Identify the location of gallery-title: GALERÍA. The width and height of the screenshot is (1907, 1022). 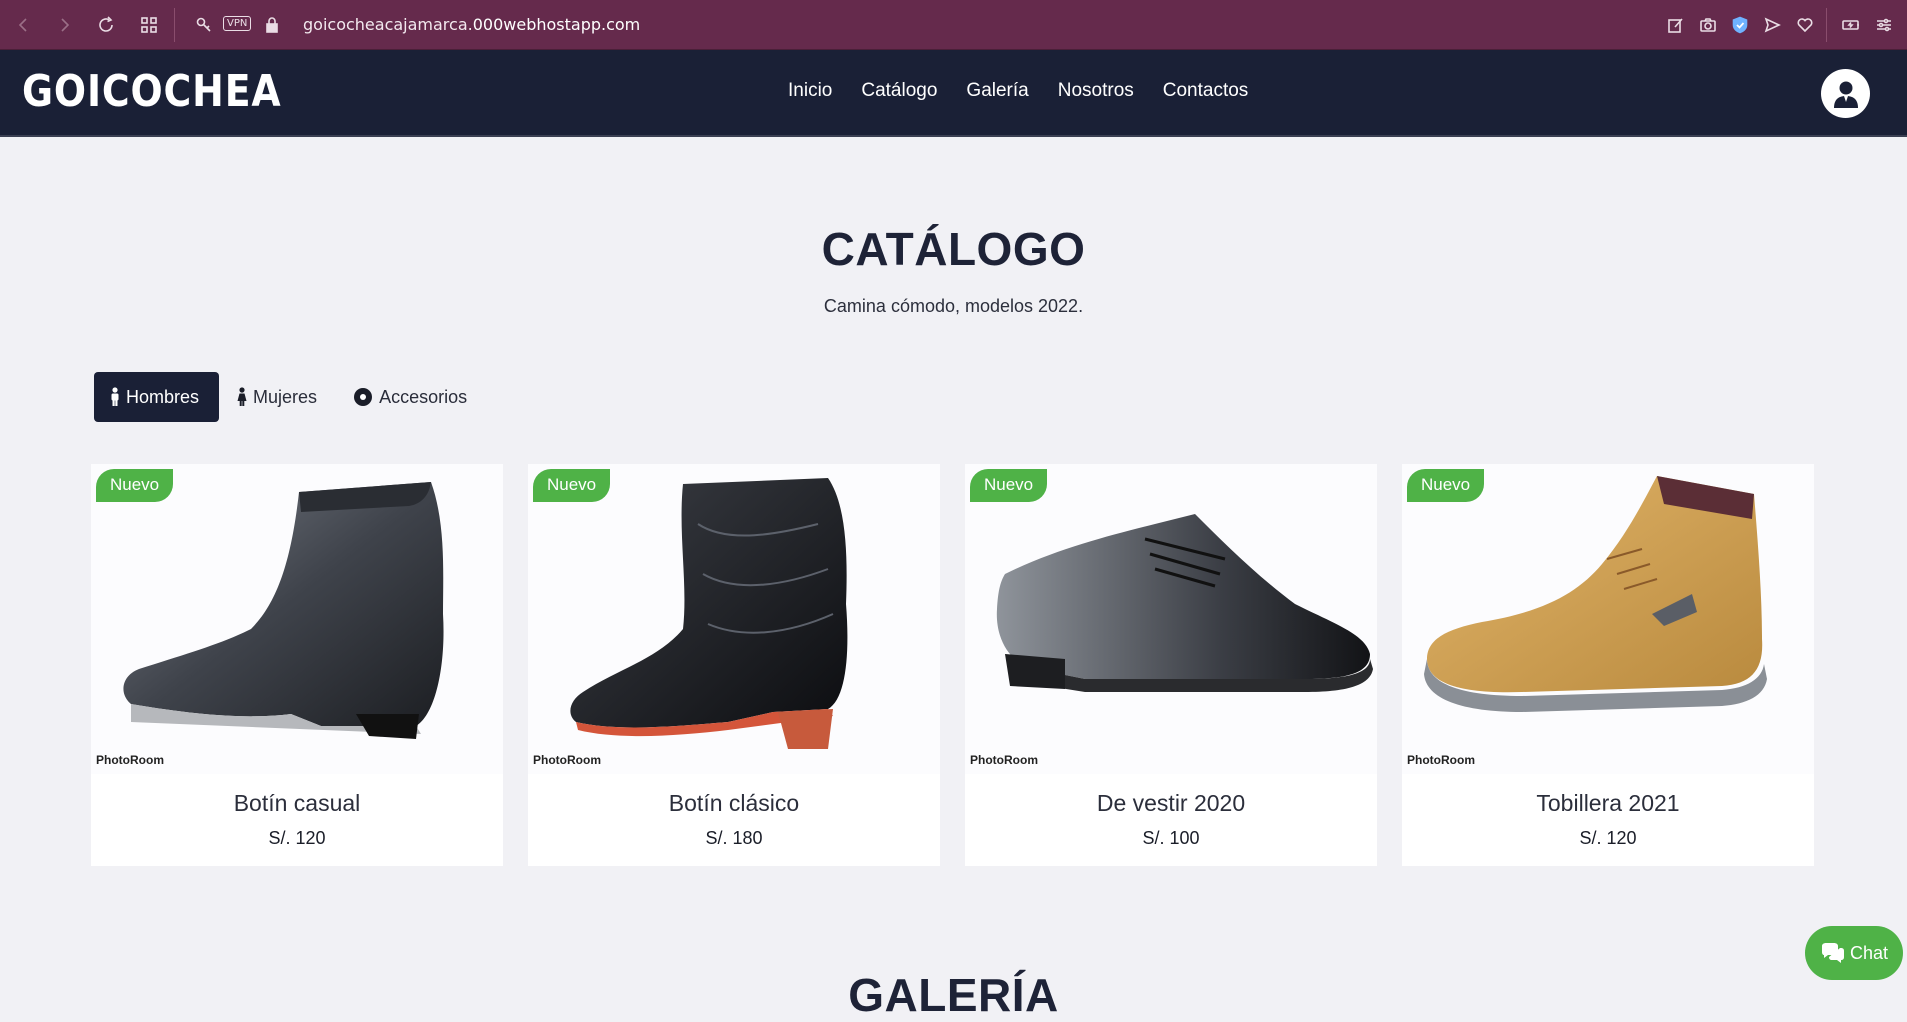
(953, 995).